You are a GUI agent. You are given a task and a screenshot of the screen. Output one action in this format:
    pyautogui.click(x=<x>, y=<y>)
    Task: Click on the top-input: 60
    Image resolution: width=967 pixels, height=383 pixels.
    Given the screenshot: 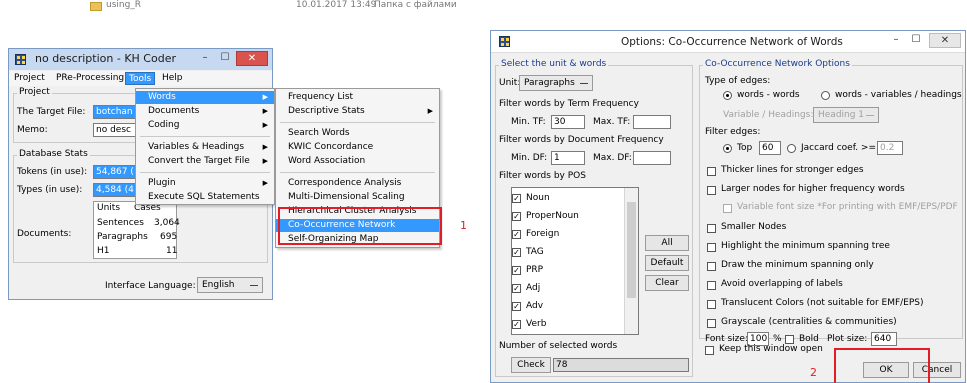 What is the action you would take?
    pyautogui.click(x=770, y=148)
    